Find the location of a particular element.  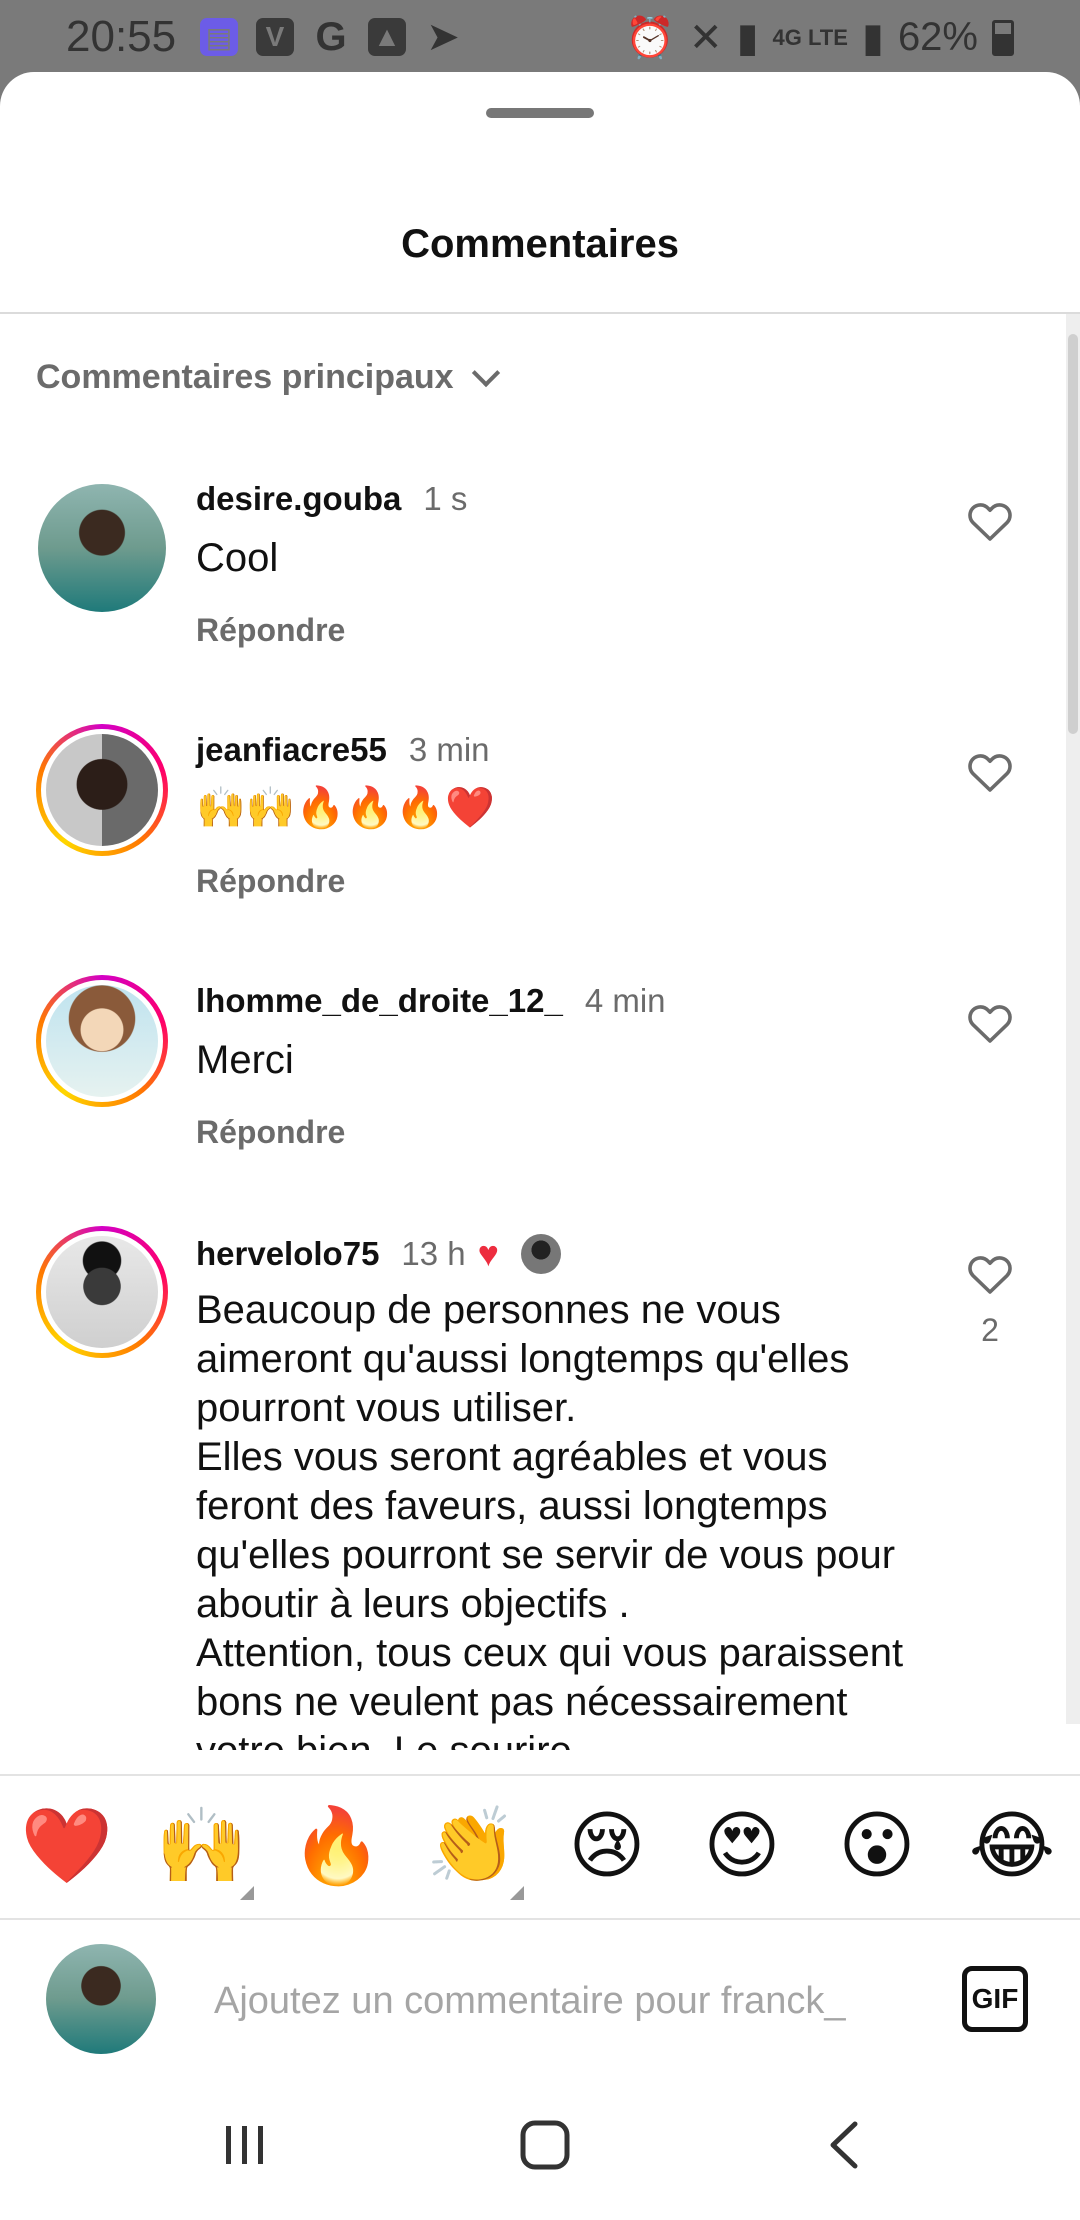

home-icon is located at coordinates (545, 2145).